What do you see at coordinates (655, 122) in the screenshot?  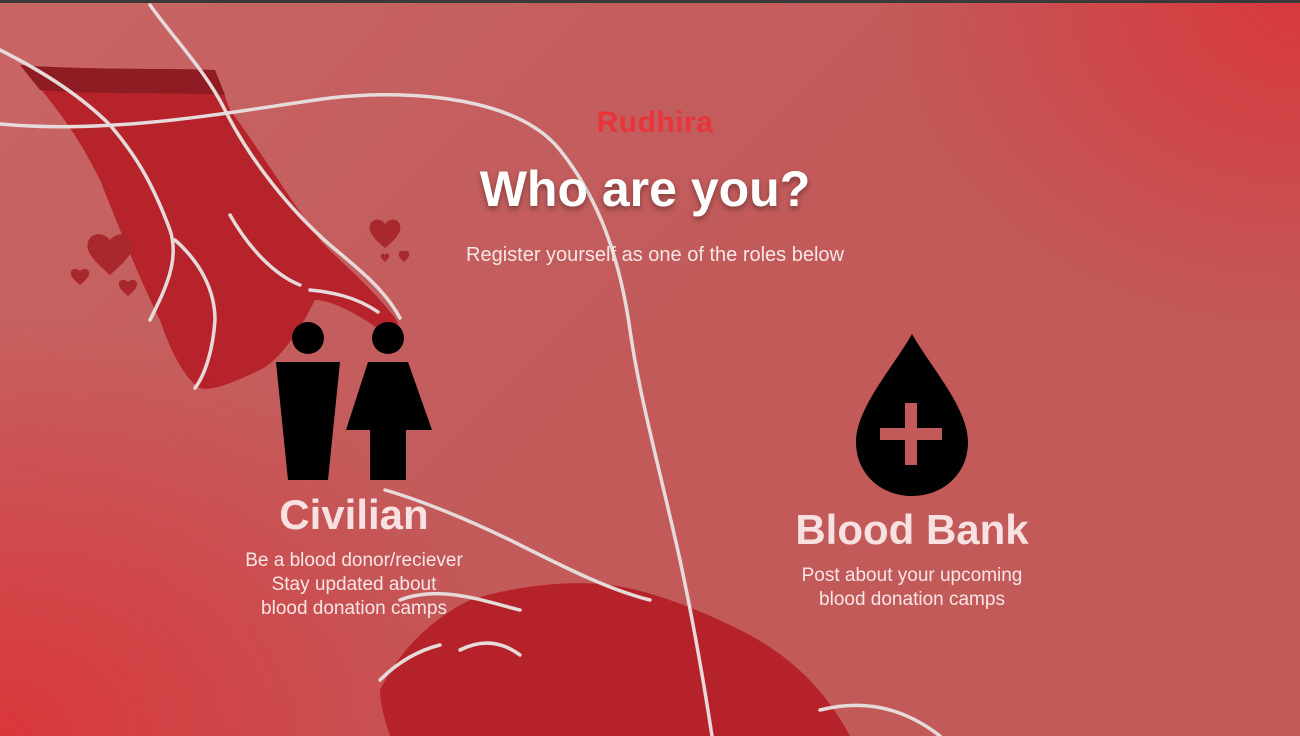 I see `brand-logo-text: Rudhira` at bounding box center [655, 122].